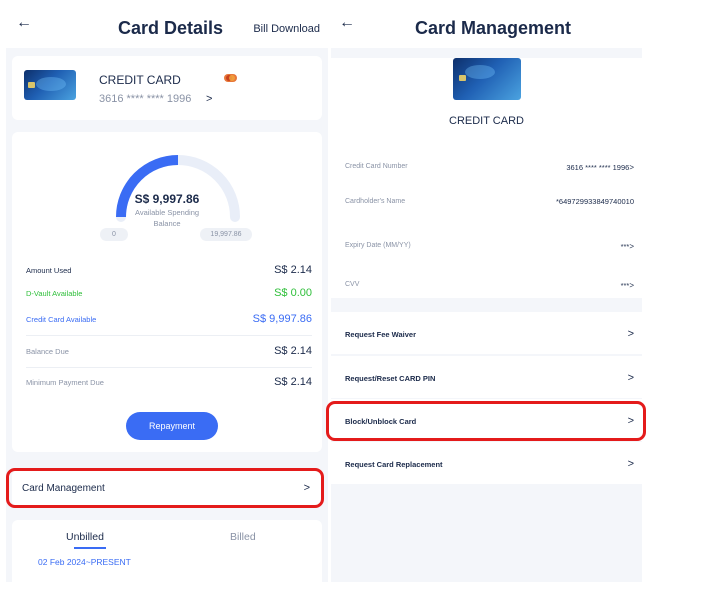 This screenshot has height=610, width=719. What do you see at coordinates (169, 351) in the screenshot?
I see `row-balance-due: Balance Due S$ 2.14` at bounding box center [169, 351].